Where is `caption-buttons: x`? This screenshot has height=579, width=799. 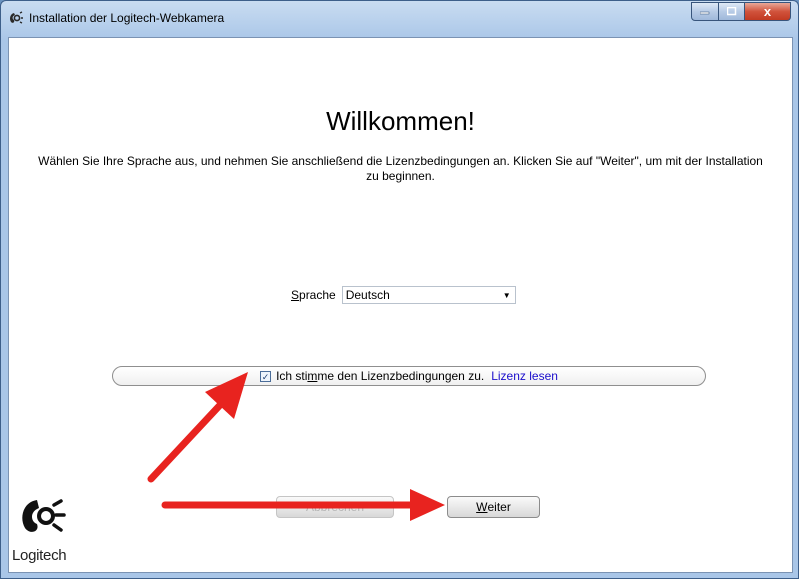
caption-buttons: x is located at coordinates (741, 11).